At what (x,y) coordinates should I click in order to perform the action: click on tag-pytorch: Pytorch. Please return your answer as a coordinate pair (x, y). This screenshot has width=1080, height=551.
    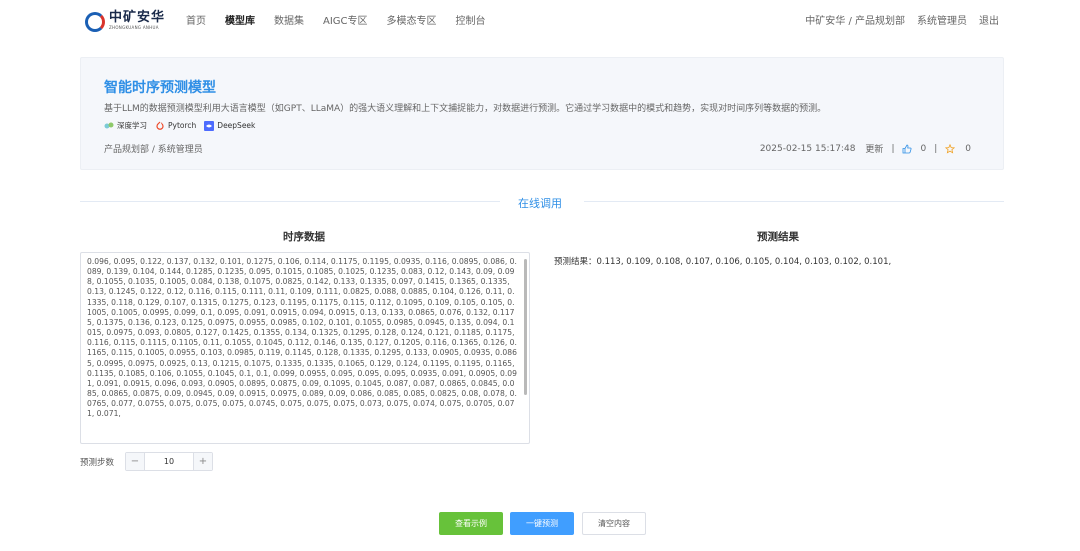
    Looking at the image, I should click on (175, 126).